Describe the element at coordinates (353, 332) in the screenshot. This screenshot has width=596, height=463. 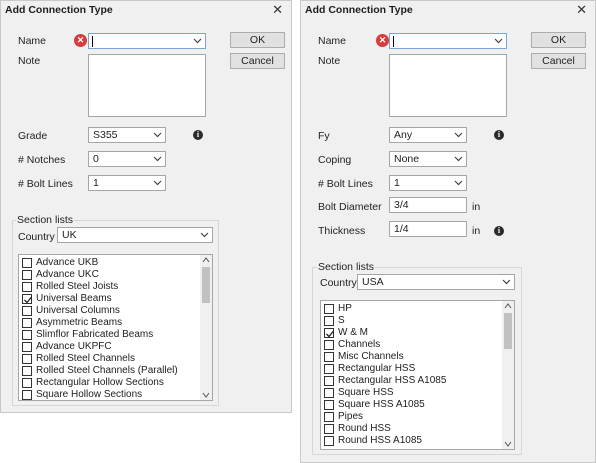
I see `list-item-label: W & M` at that location.